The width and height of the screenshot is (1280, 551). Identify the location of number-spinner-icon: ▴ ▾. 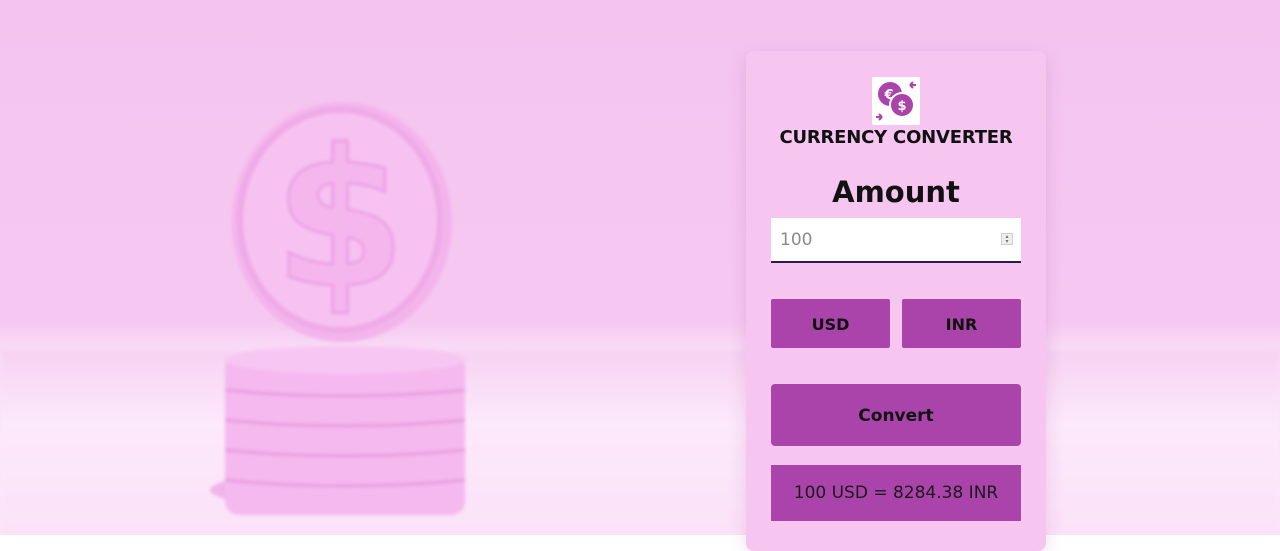
(1007, 239).